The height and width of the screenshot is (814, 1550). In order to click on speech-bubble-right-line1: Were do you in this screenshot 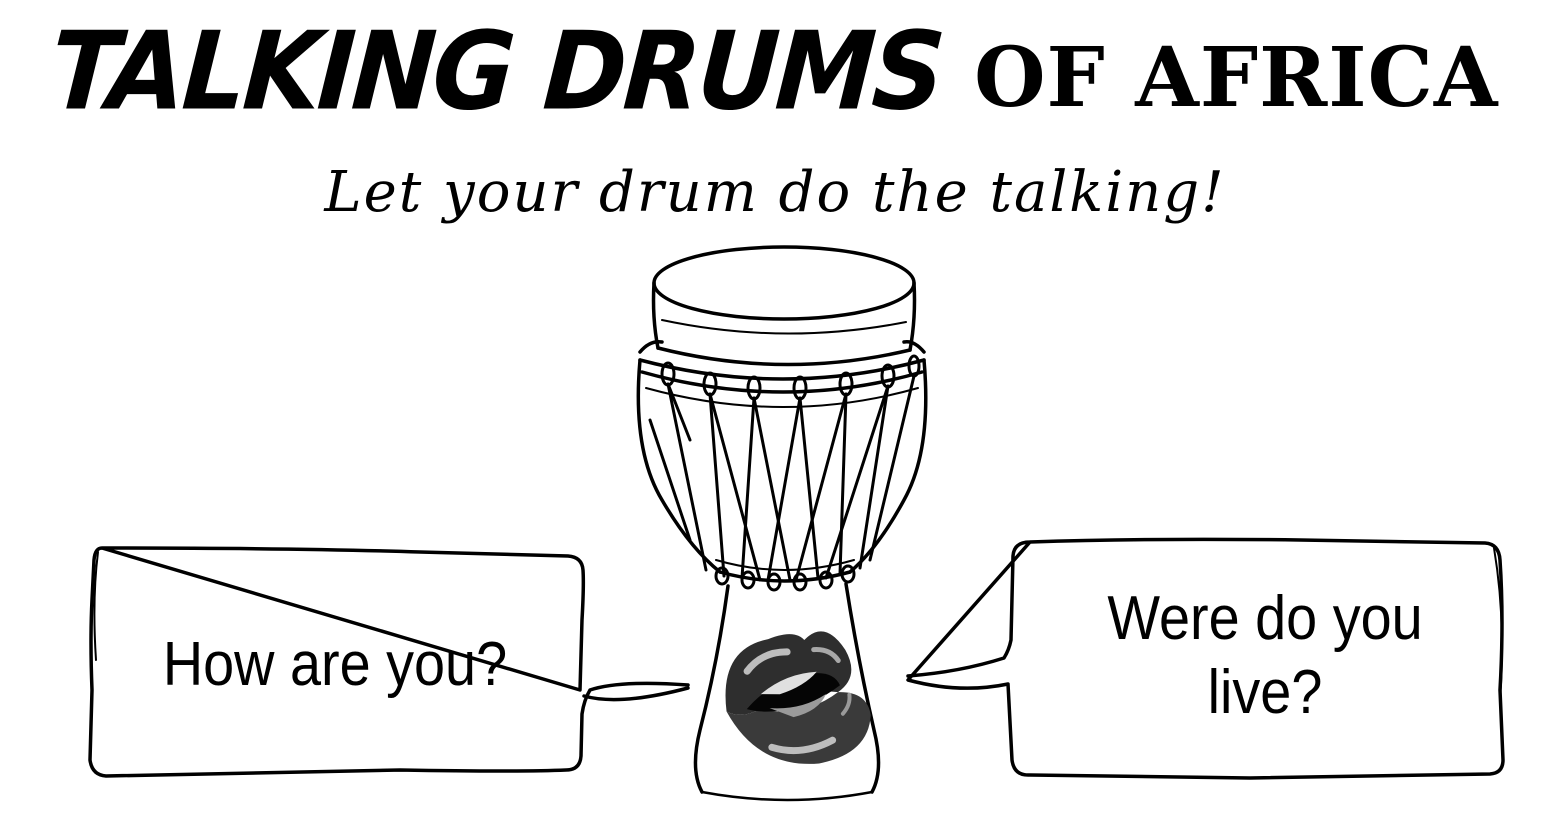, I will do `click(1265, 618)`.